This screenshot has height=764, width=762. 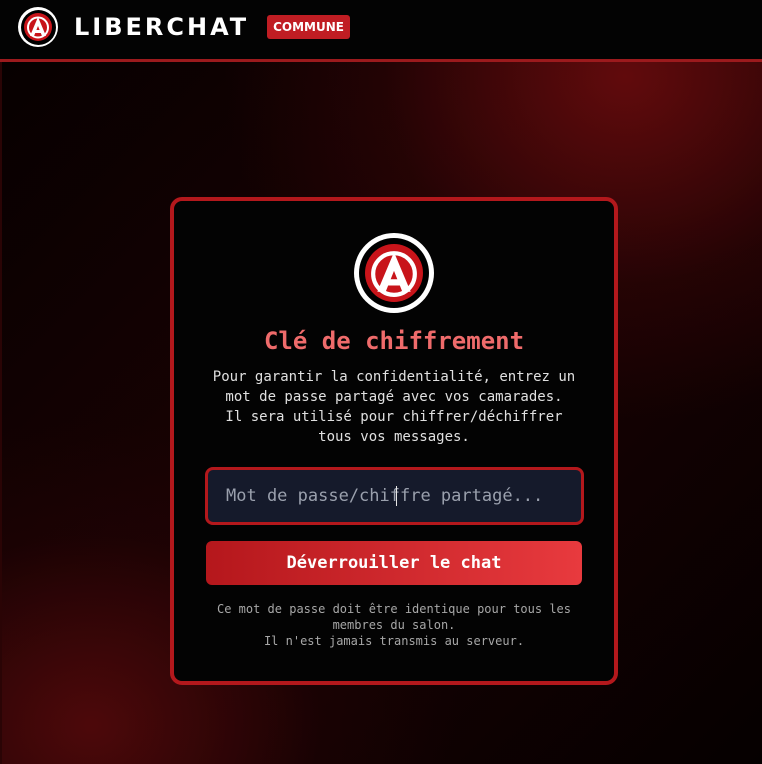 What do you see at coordinates (394, 563) in the screenshot?
I see `unlock-chat-button: Déverrouiller le chat` at bounding box center [394, 563].